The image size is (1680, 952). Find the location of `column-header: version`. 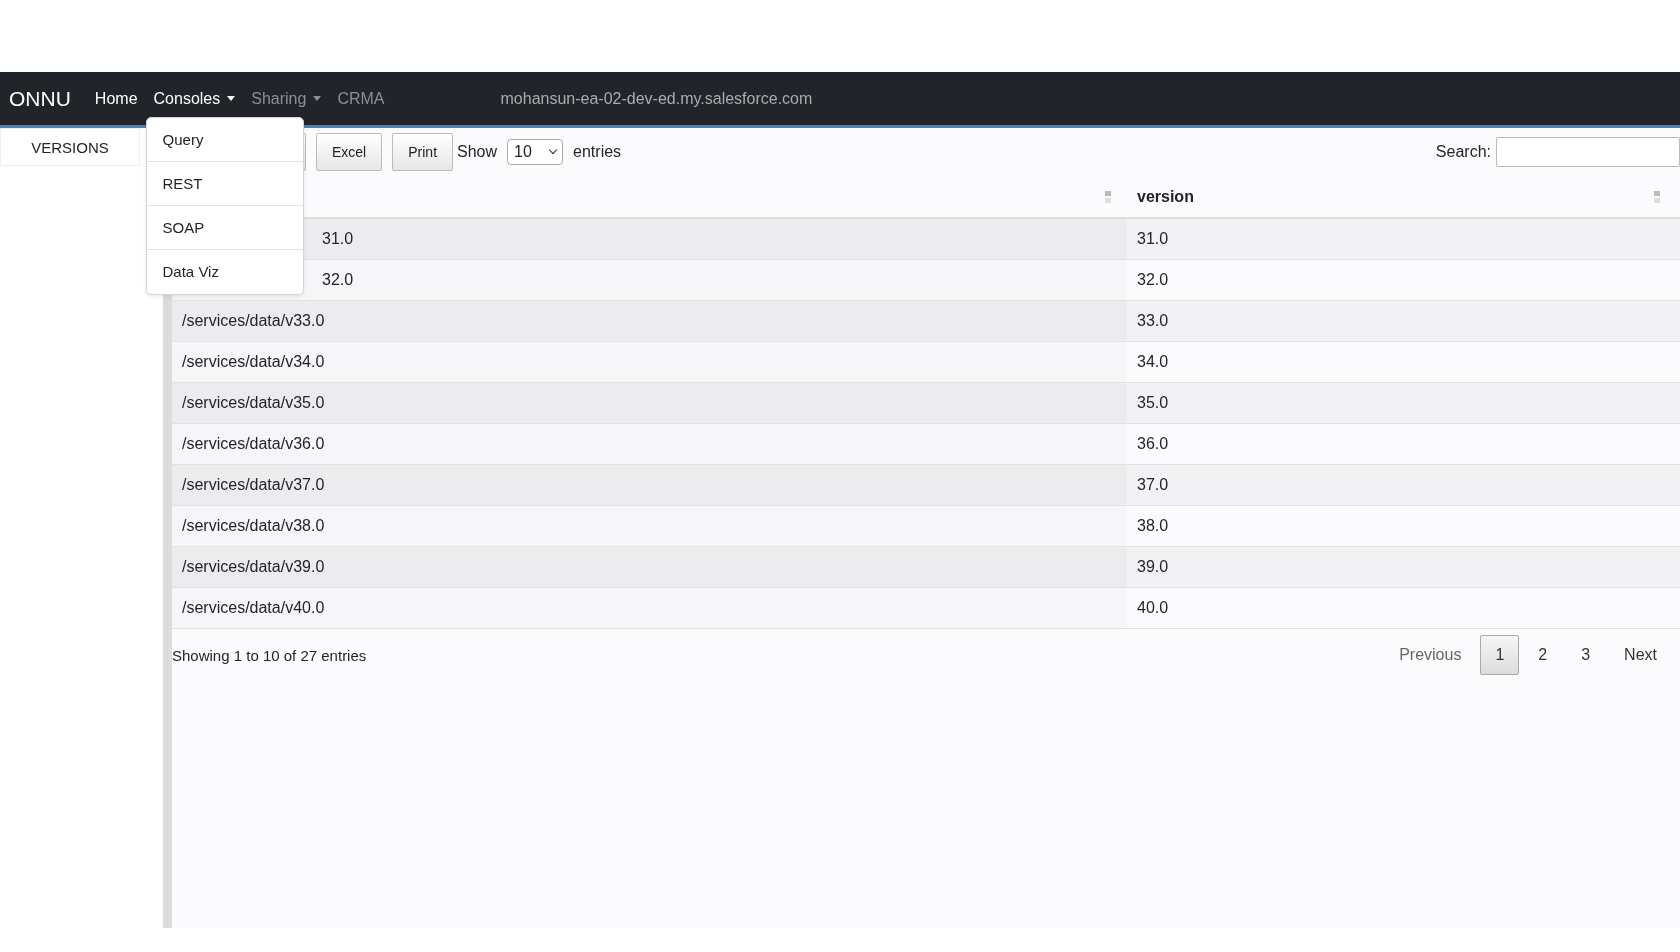

column-header: version is located at coordinates (1165, 196).